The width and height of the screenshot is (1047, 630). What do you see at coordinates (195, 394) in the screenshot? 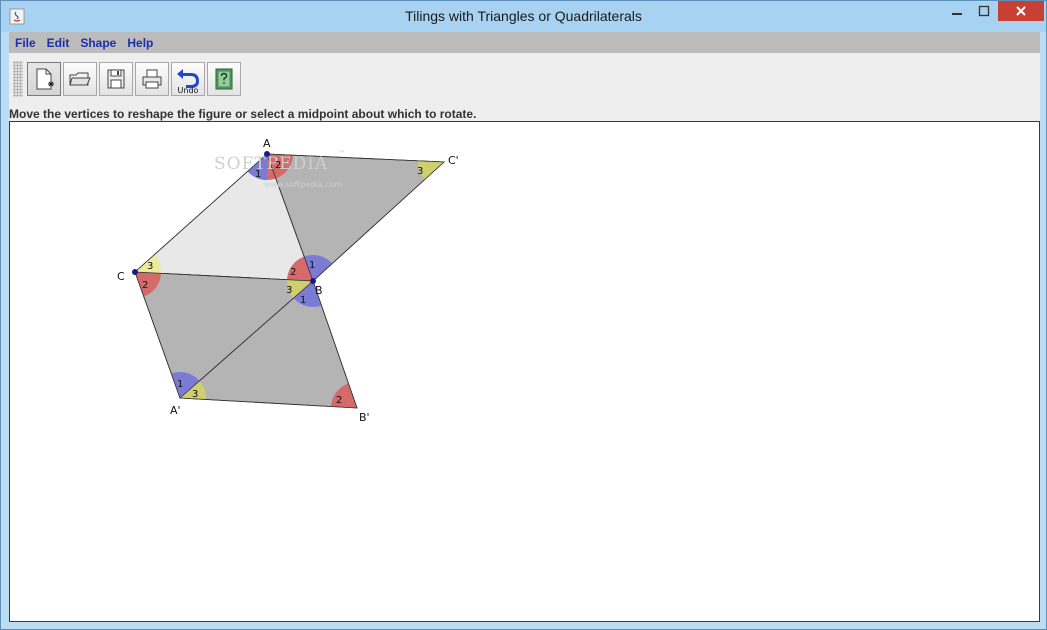
I see `angle-label-a-prime-3: 3` at bounding box center [195, 394].